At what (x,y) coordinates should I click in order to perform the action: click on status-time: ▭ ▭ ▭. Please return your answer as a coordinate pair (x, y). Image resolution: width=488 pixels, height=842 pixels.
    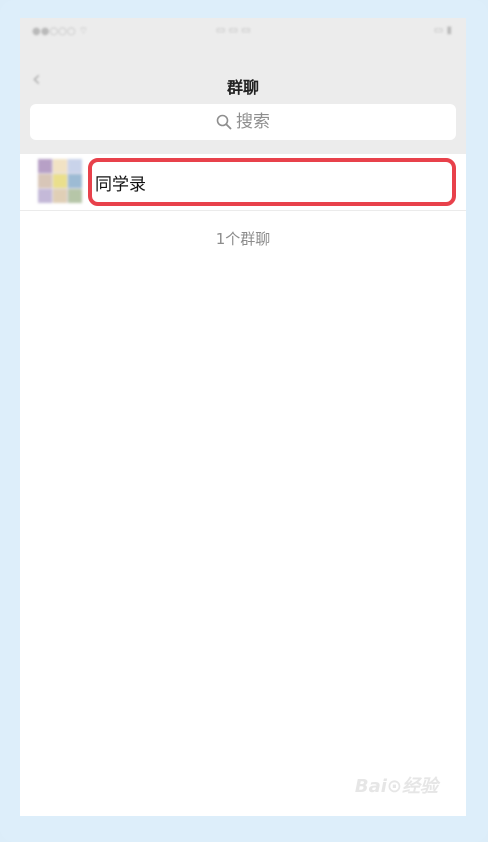
    Looking at the image, I should click on (233, 30).